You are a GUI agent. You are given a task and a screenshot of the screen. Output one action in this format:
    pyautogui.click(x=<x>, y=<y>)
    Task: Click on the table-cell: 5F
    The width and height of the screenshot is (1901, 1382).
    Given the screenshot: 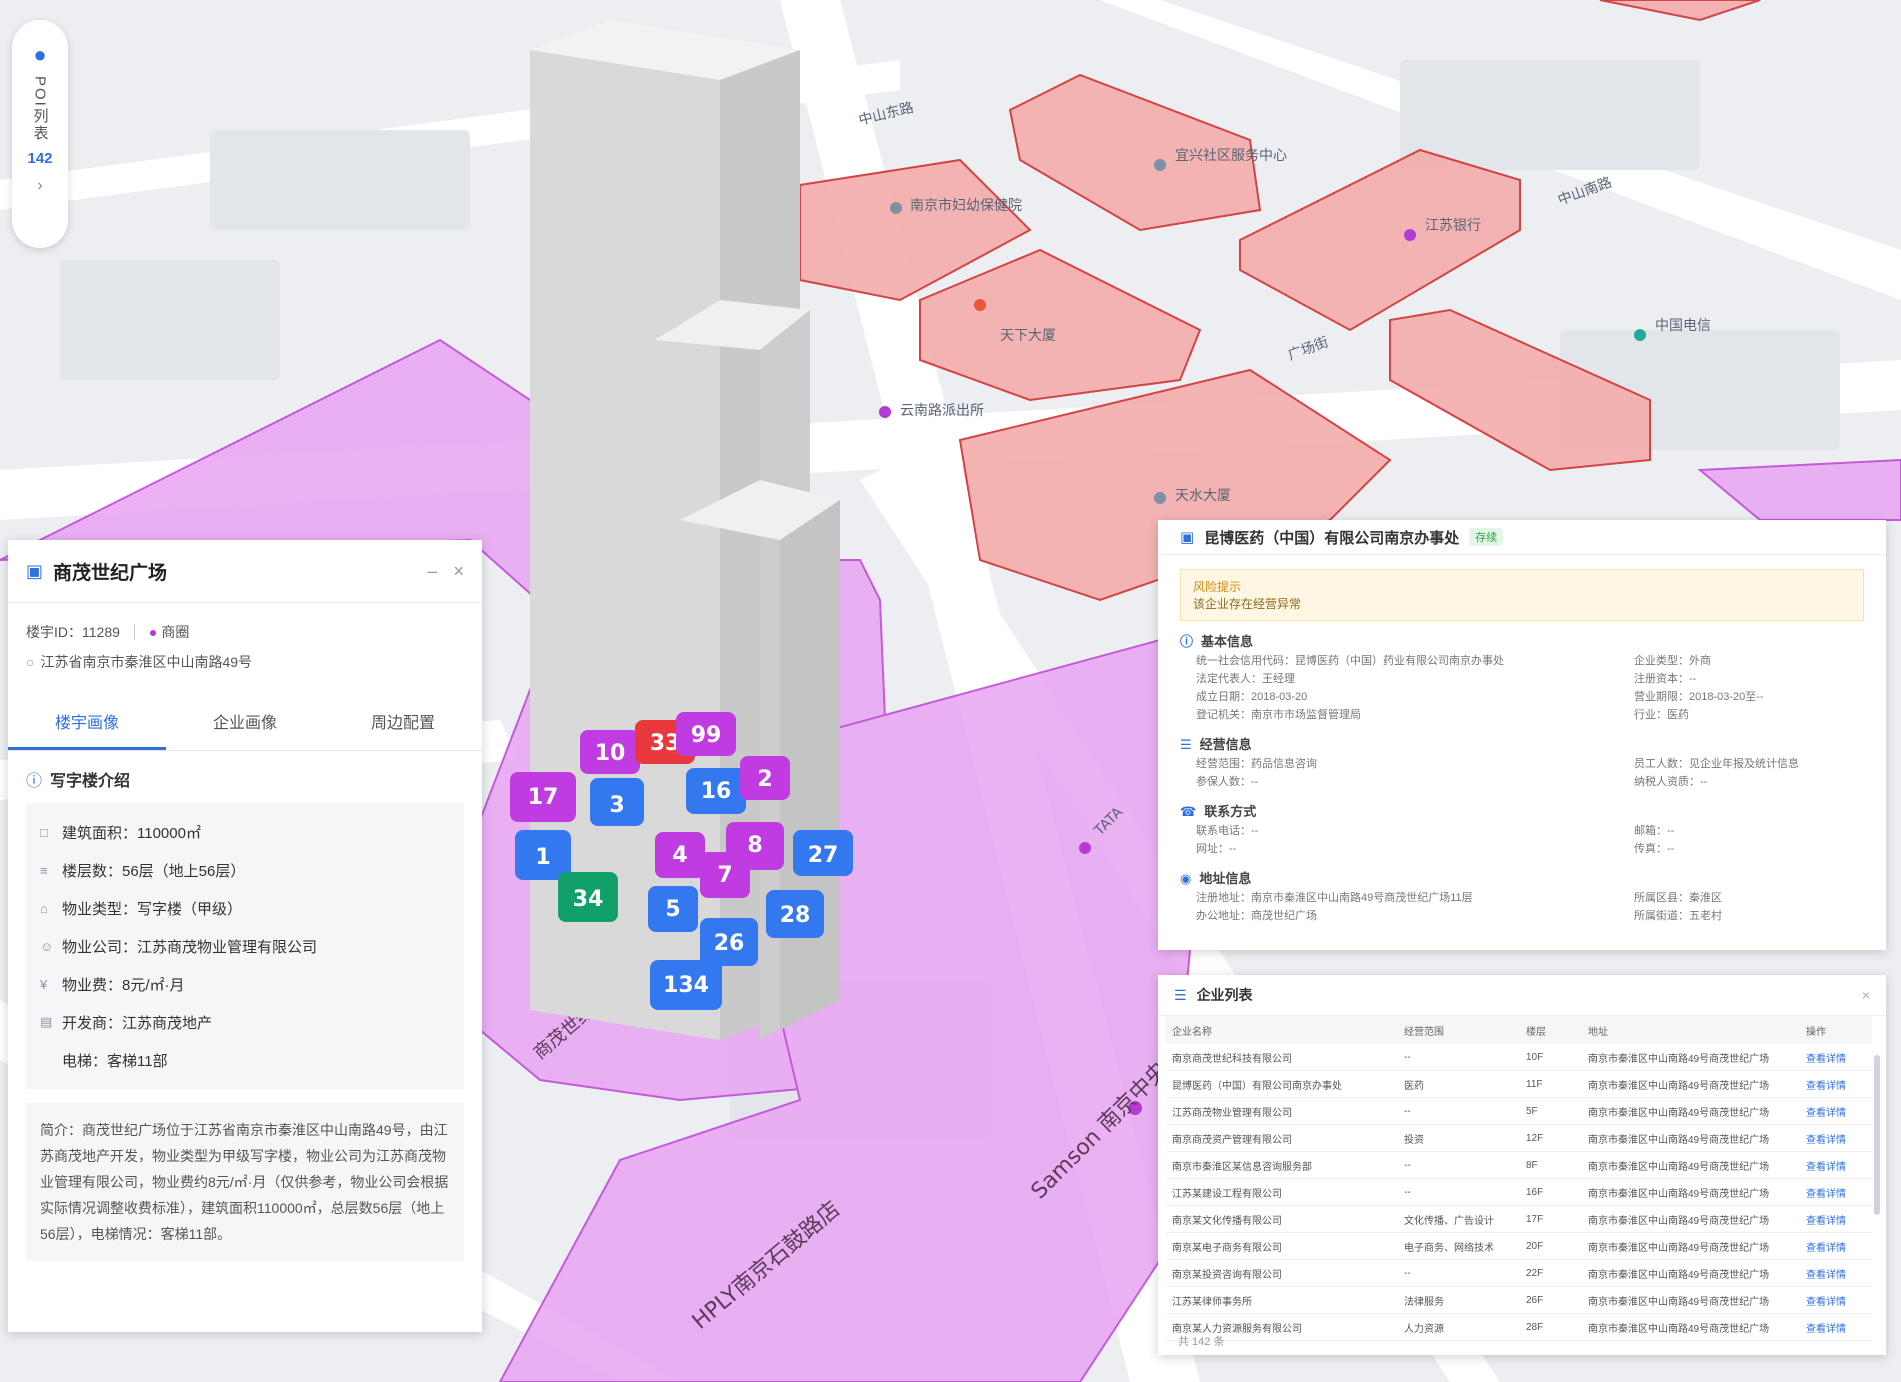 What is the action you would take?
    pyautogui.click(x=1551, y=1111)
    